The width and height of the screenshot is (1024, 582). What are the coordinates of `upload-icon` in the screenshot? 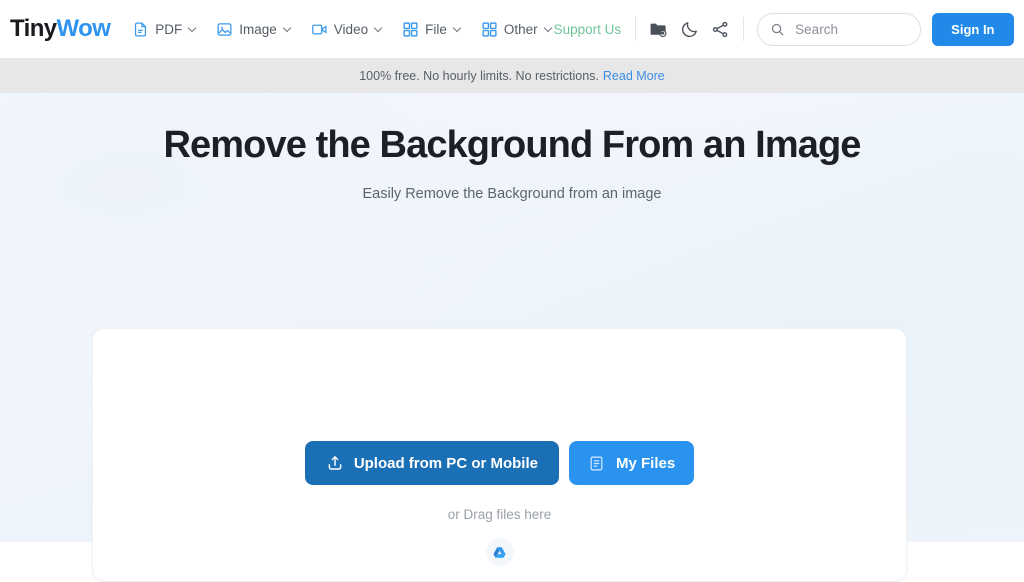 It's located at (335, 463).